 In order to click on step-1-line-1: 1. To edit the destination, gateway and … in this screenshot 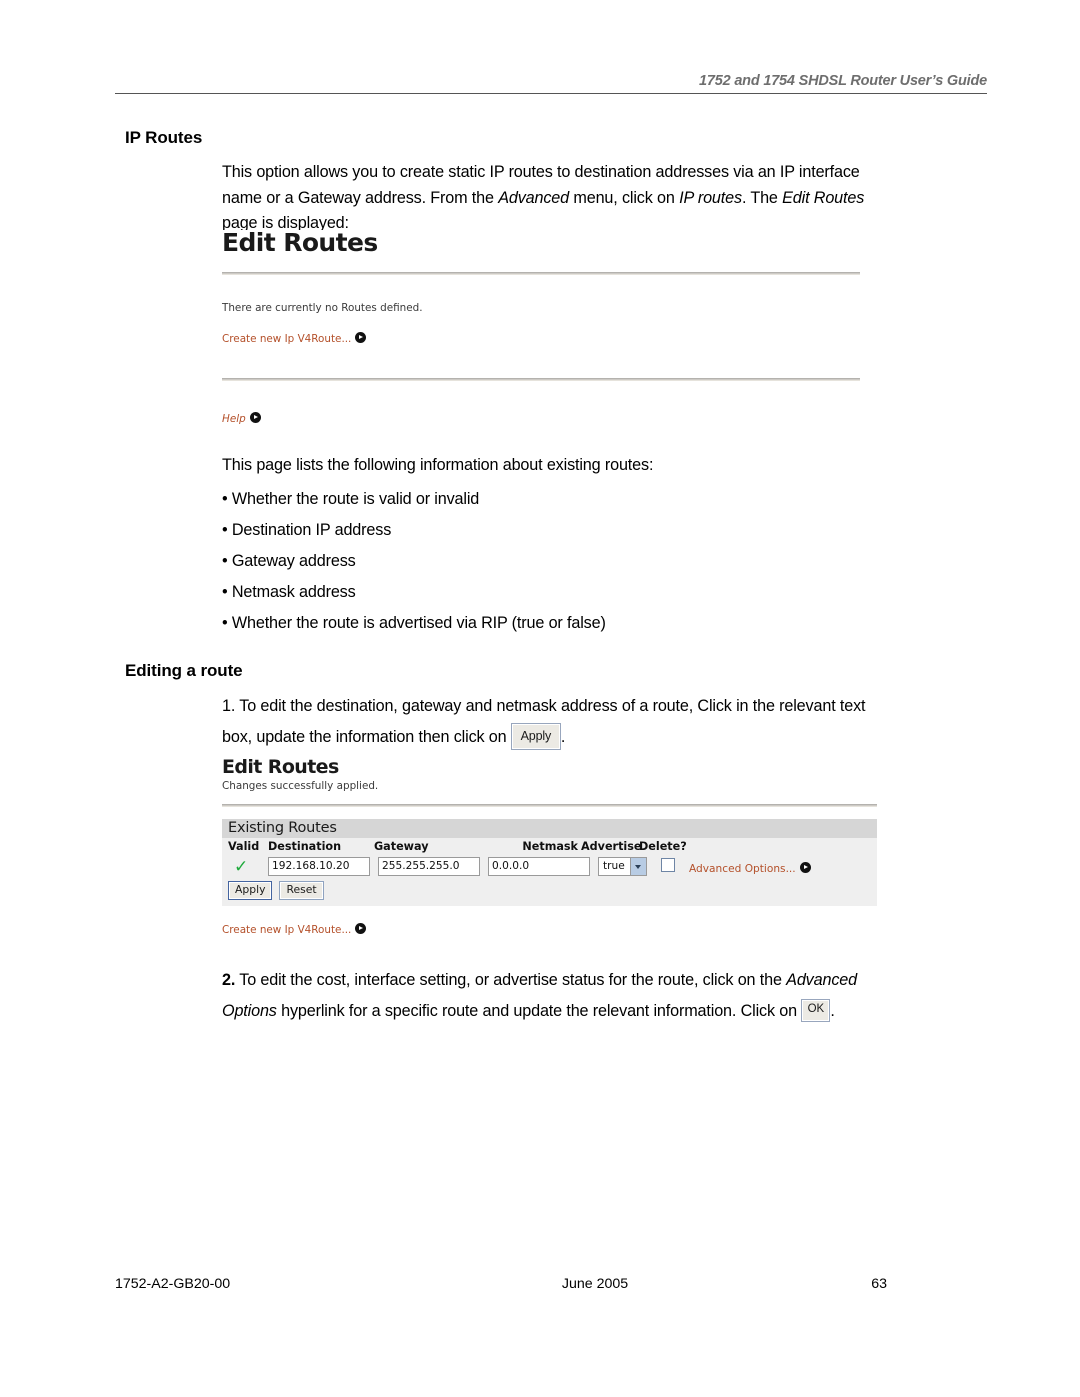, I will do `click(544, 706)`.